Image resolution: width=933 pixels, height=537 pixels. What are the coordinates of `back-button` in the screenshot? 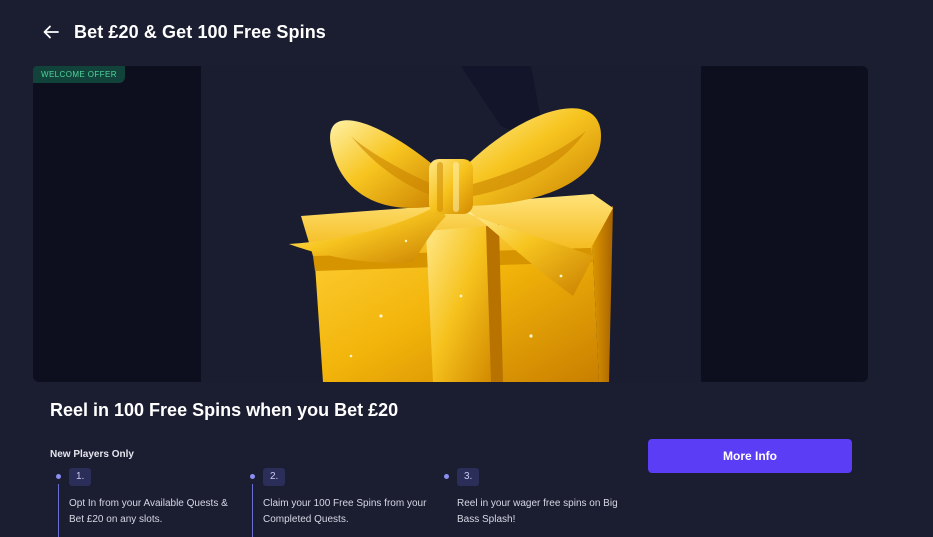 It's located at (51, 32).